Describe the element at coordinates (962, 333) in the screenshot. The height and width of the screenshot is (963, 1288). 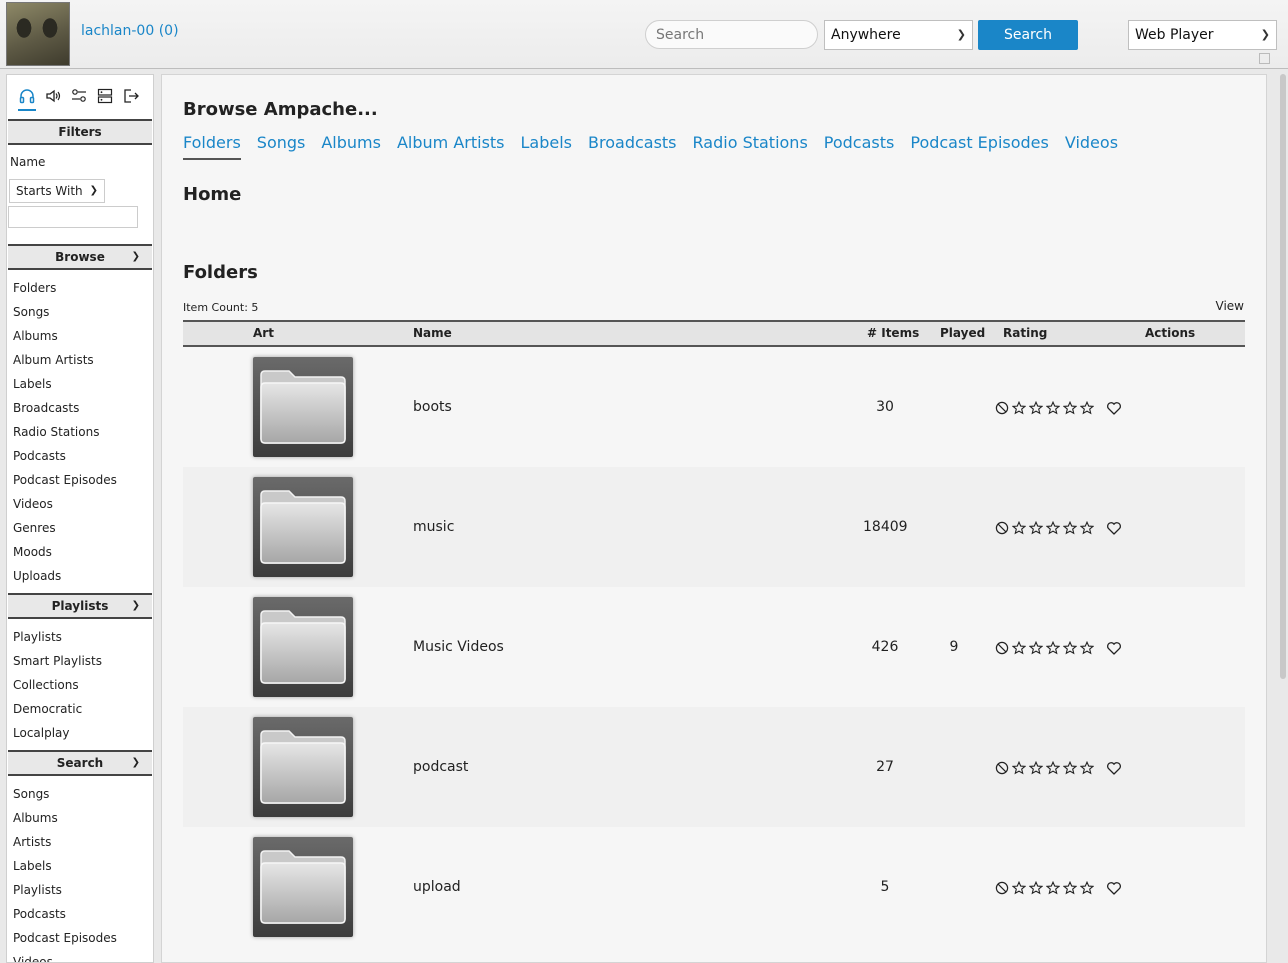
I see `column-played: Played` at that location.